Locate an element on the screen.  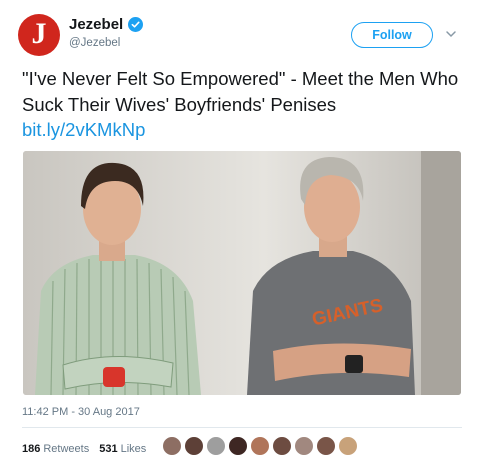
tweet-timestamp: 11:42 PM - 30 Aug 2017 is located at coordinates (81, 412).